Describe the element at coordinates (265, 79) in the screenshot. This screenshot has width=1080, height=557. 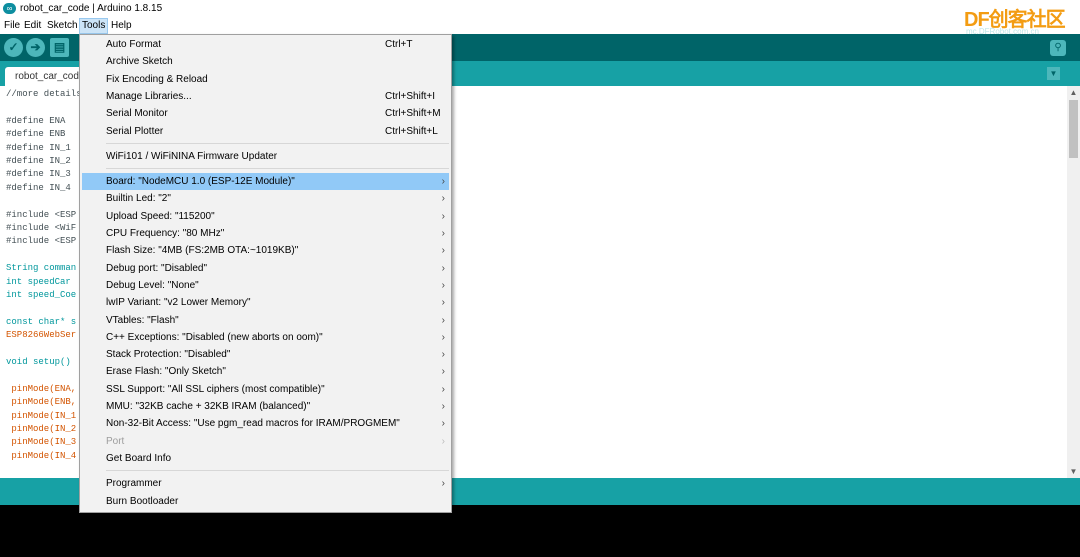
I see `tools-menu-item: Fix Encoding & Reload` at that location.